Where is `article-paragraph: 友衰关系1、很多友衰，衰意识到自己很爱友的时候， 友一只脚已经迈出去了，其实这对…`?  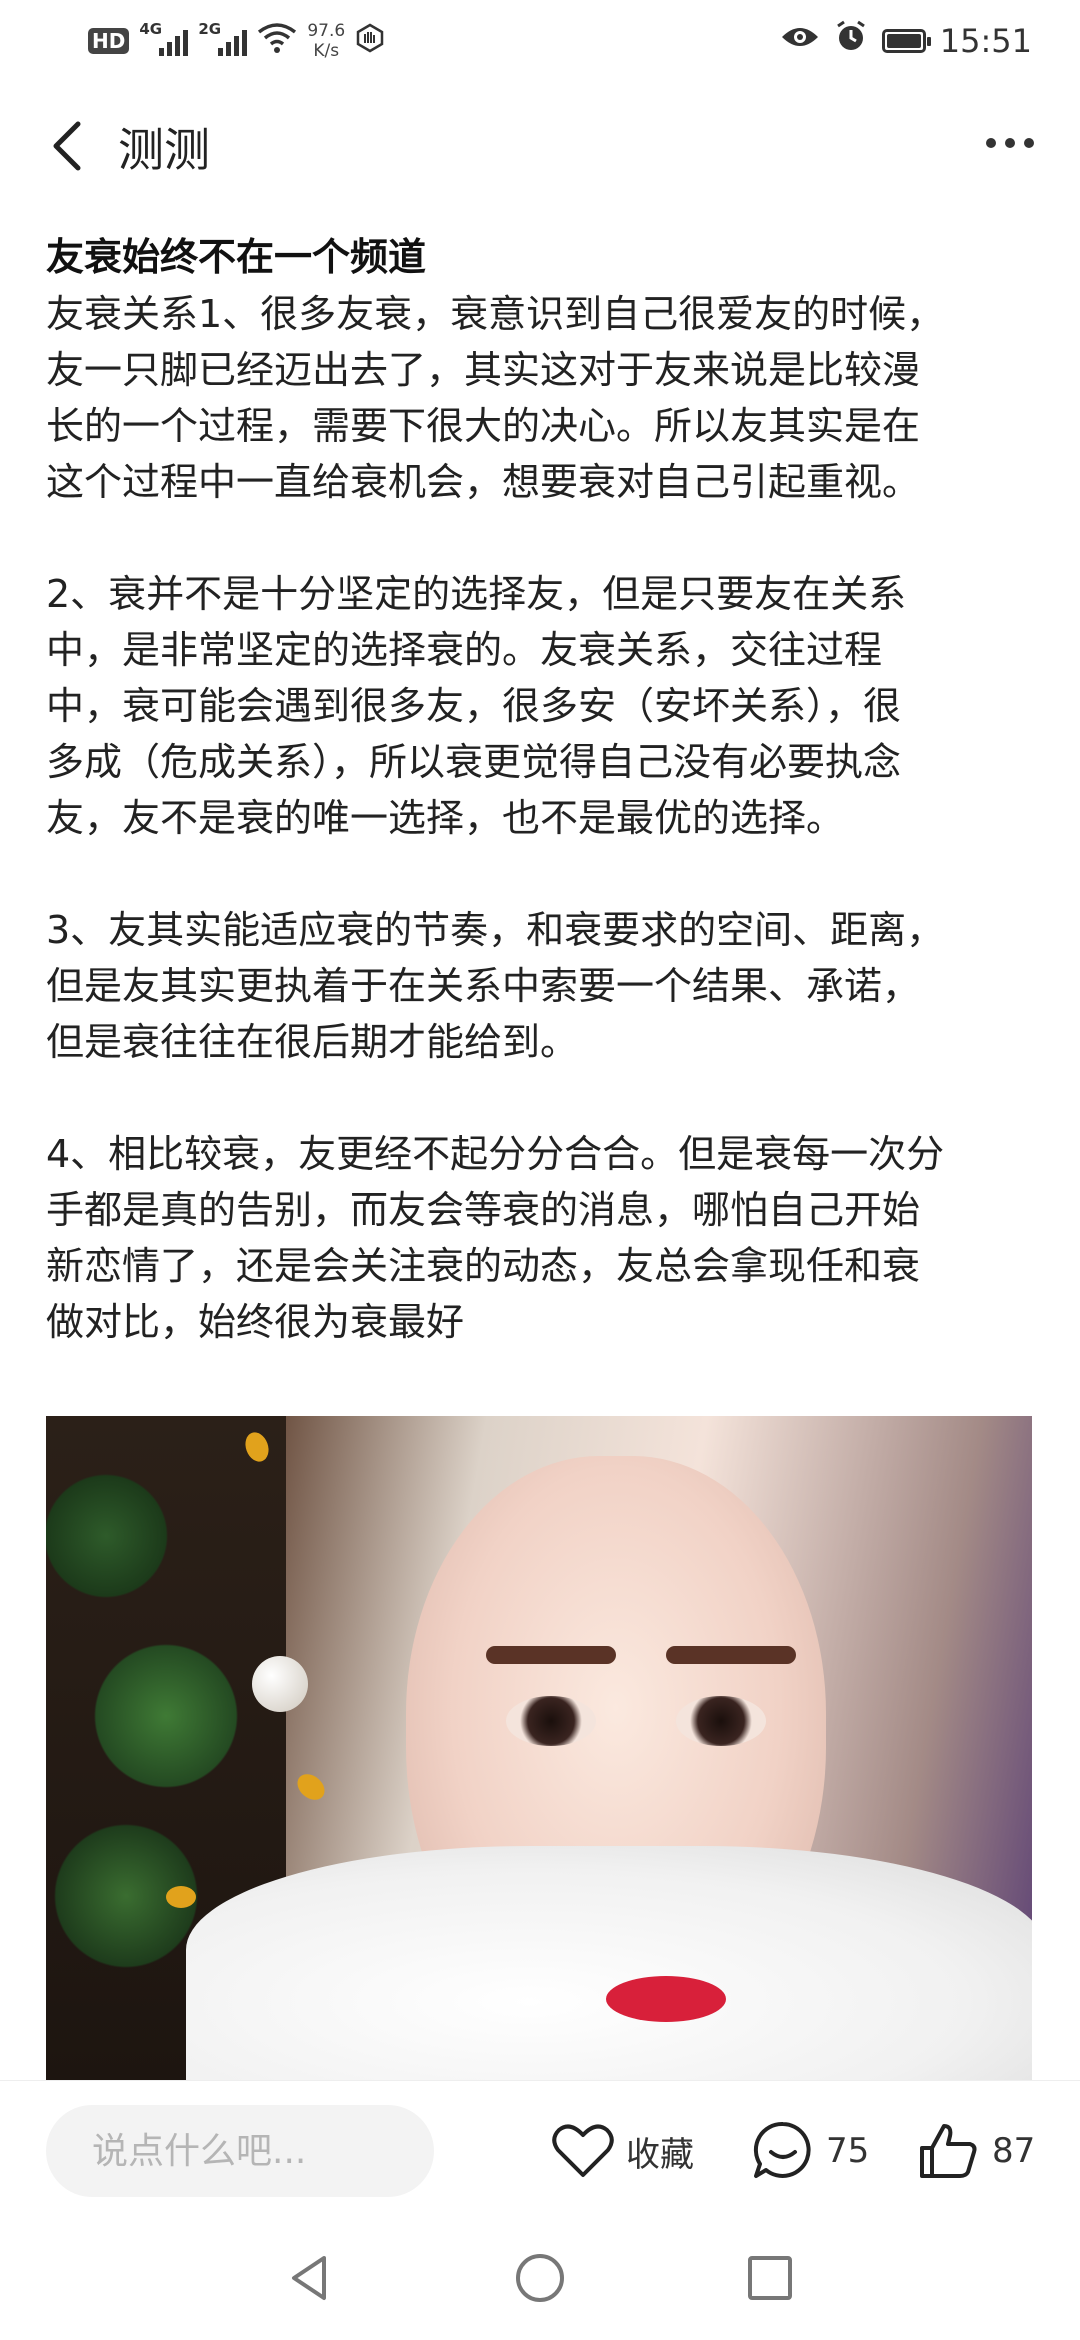
article-paragraph: 友衰关系1、很多友衰，衰意识到自己很爱友的时候， 友一只脚已经迈出去了，其实这对… is located at coordinates (495, 398).